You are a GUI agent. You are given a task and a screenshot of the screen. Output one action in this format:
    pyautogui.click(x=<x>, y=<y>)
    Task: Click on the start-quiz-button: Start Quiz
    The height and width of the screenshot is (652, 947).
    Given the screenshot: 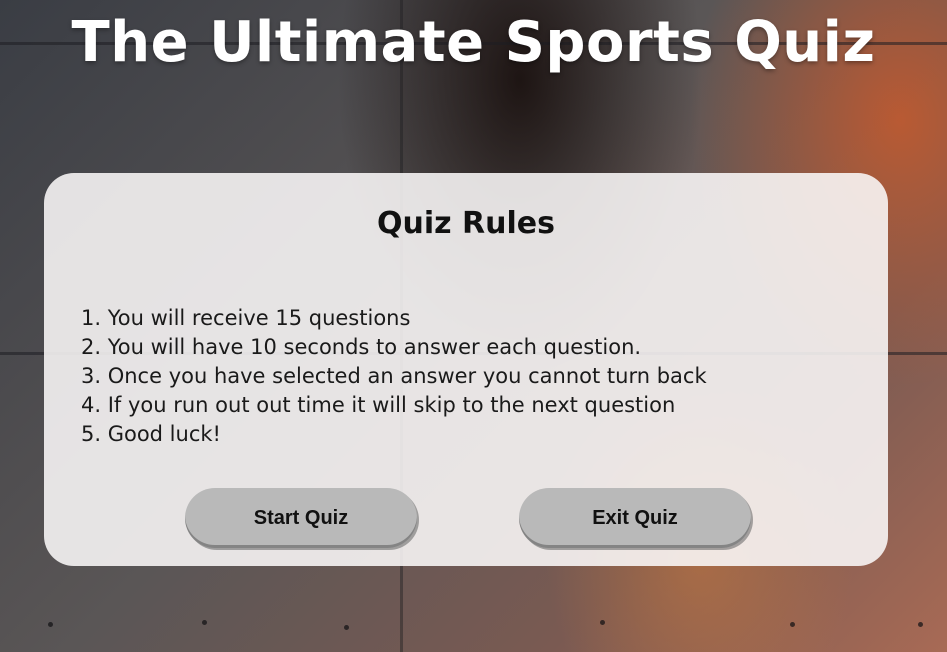 What is the action you would take?
    pyautogui.click(x=301, y=518)
    